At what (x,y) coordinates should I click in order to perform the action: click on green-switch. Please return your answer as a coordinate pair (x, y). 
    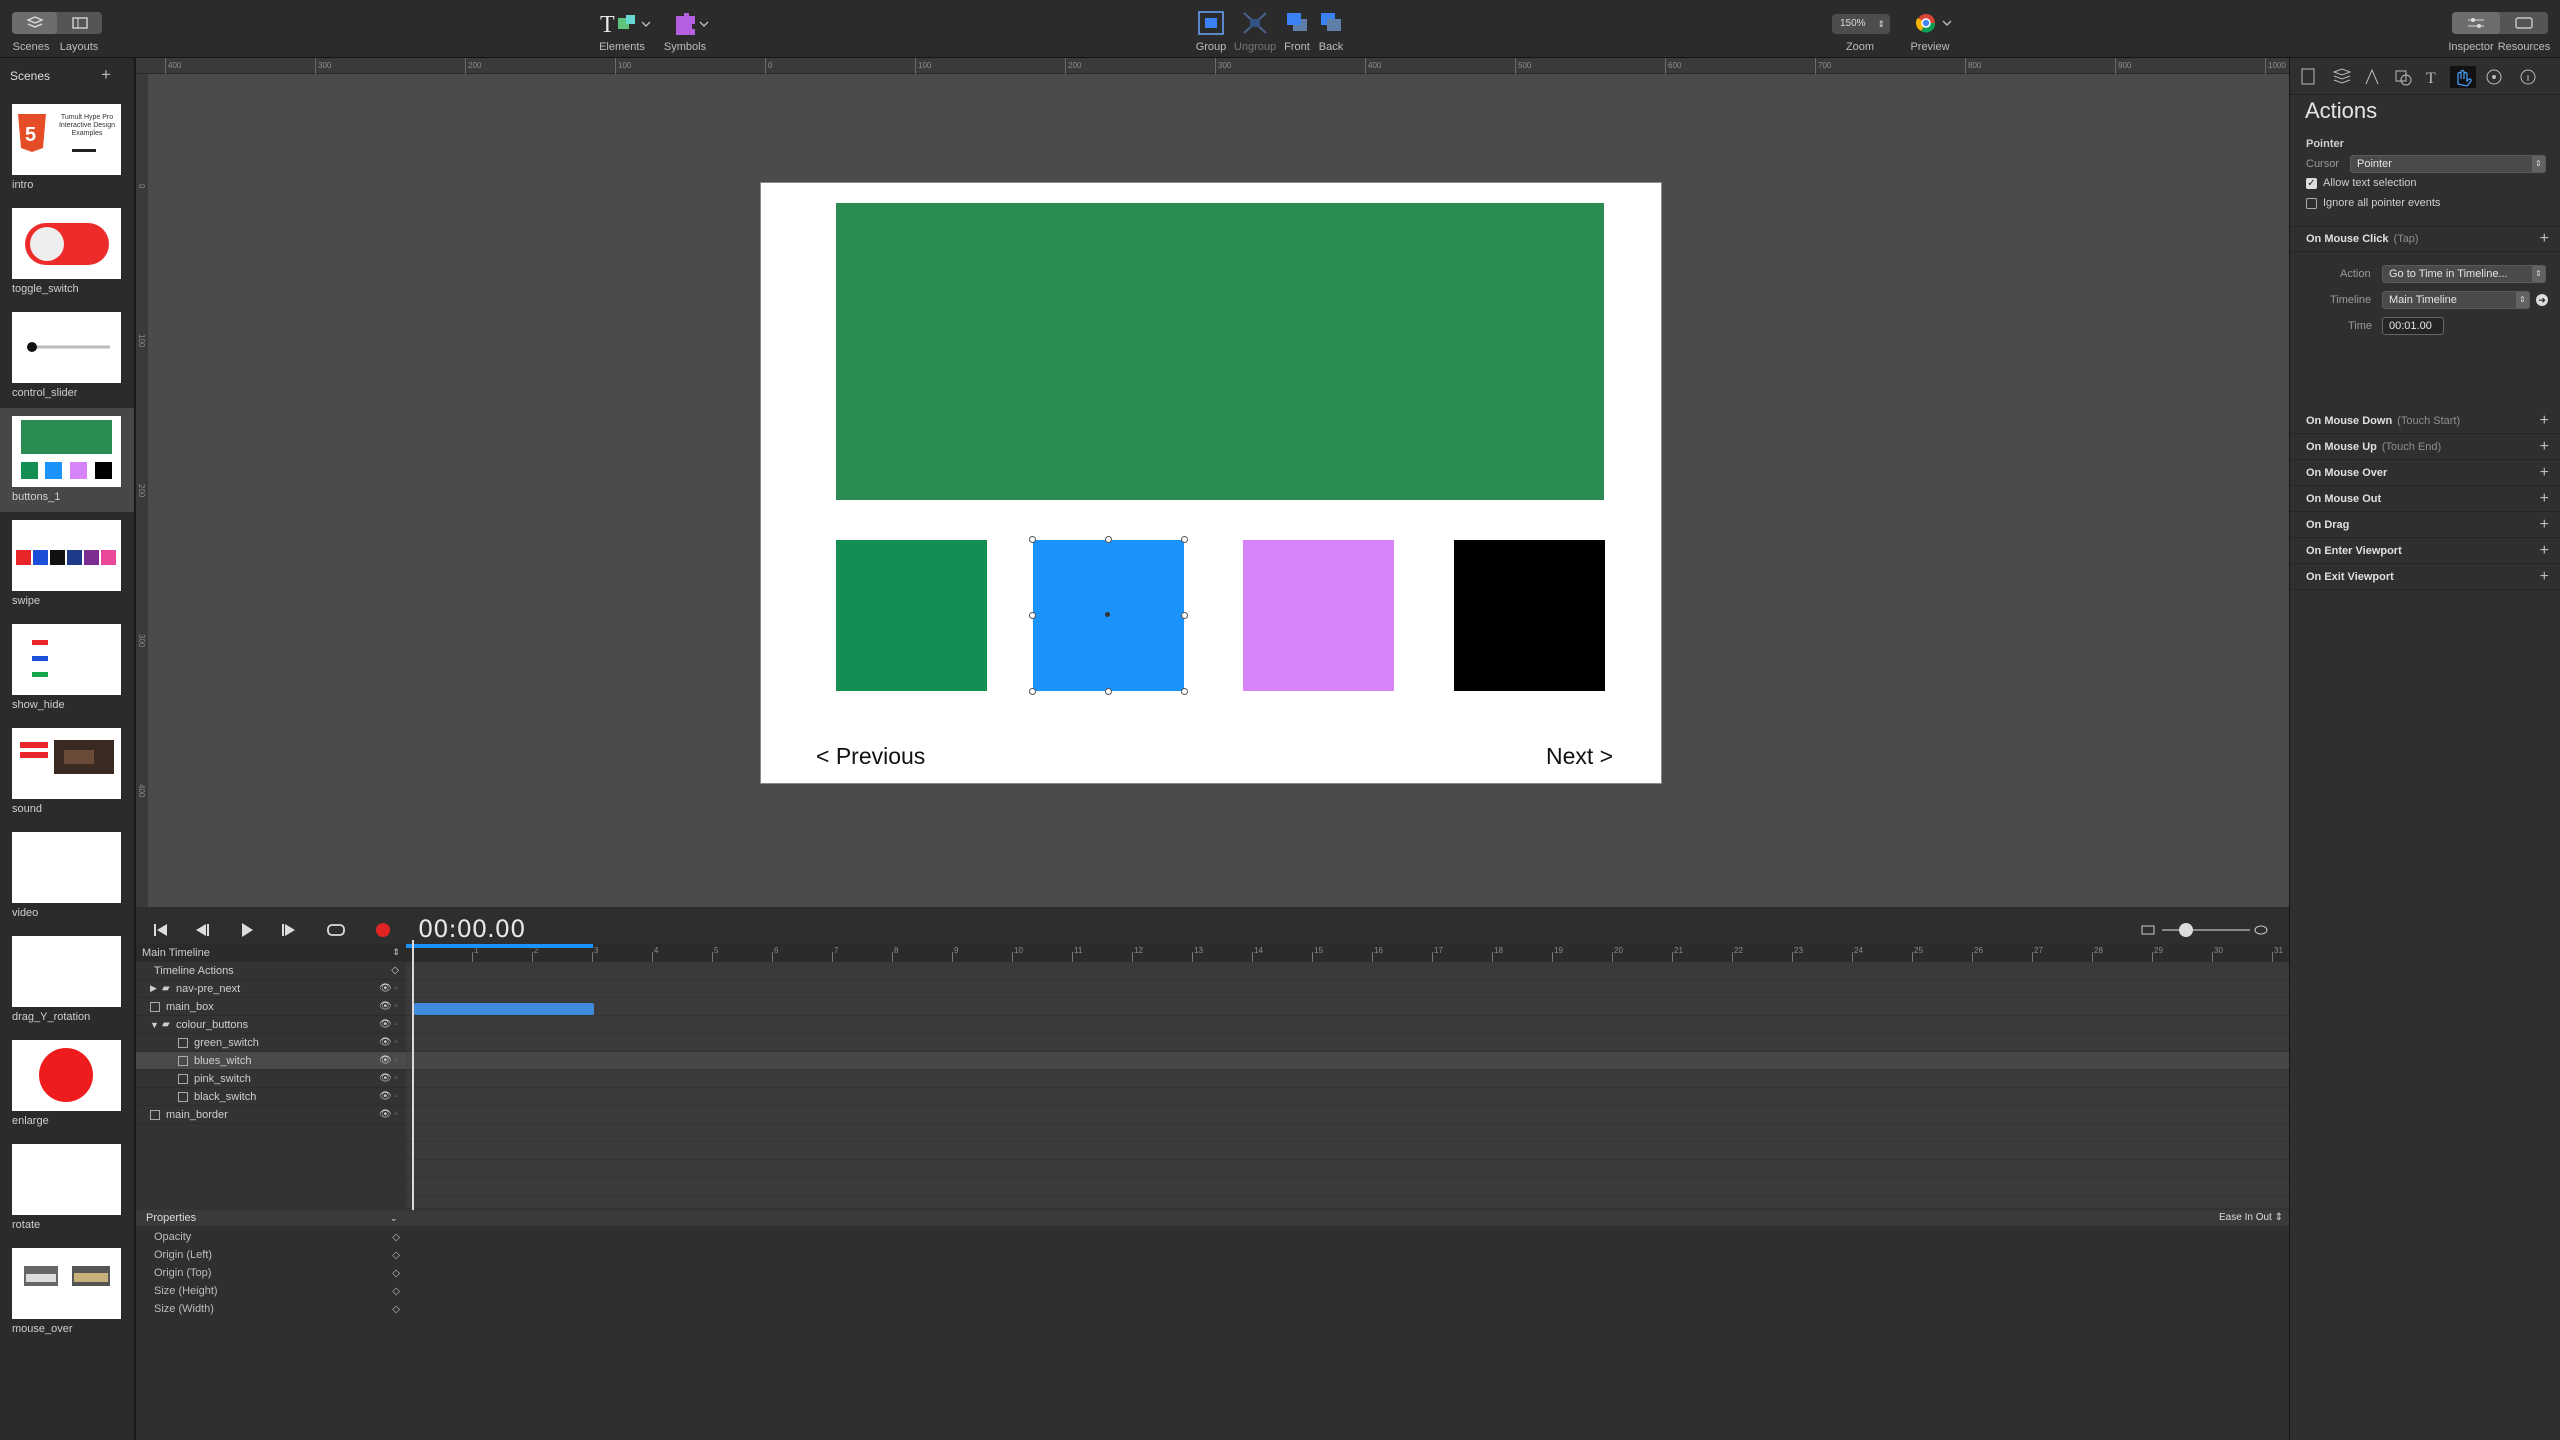
    Looking at the image, I should click on (911, 615).